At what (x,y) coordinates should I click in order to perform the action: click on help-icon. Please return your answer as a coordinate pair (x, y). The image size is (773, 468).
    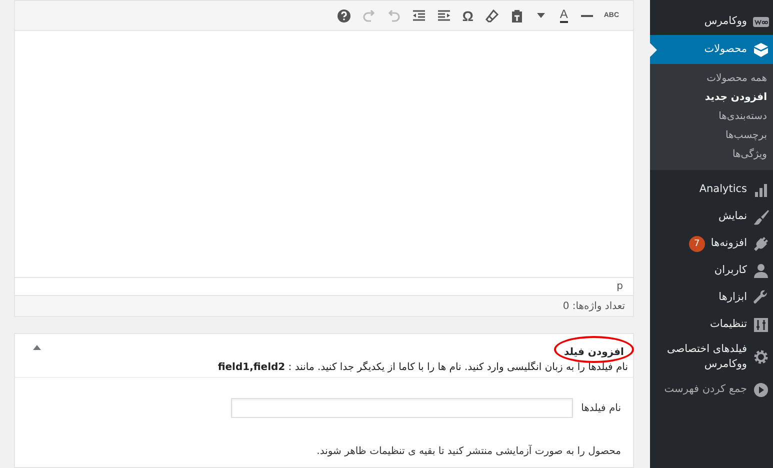
    Looking at the image, I should click on (343, 15).